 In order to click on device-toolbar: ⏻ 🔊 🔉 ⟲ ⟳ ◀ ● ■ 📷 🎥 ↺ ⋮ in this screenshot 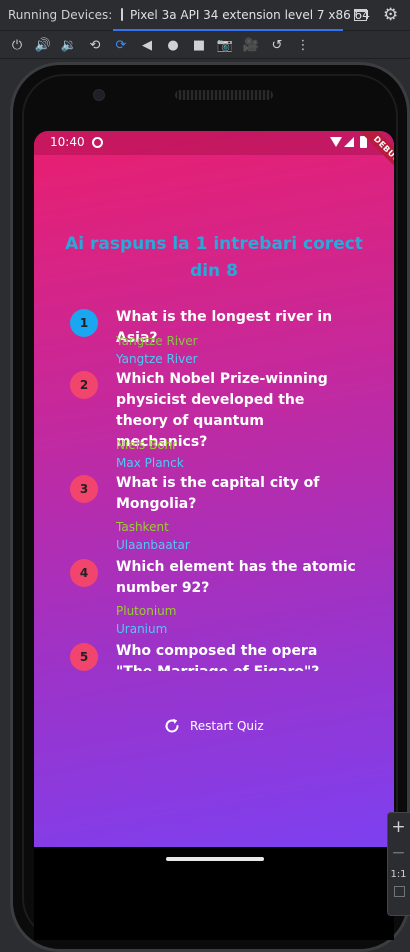, I will do `click(205, 45)`.